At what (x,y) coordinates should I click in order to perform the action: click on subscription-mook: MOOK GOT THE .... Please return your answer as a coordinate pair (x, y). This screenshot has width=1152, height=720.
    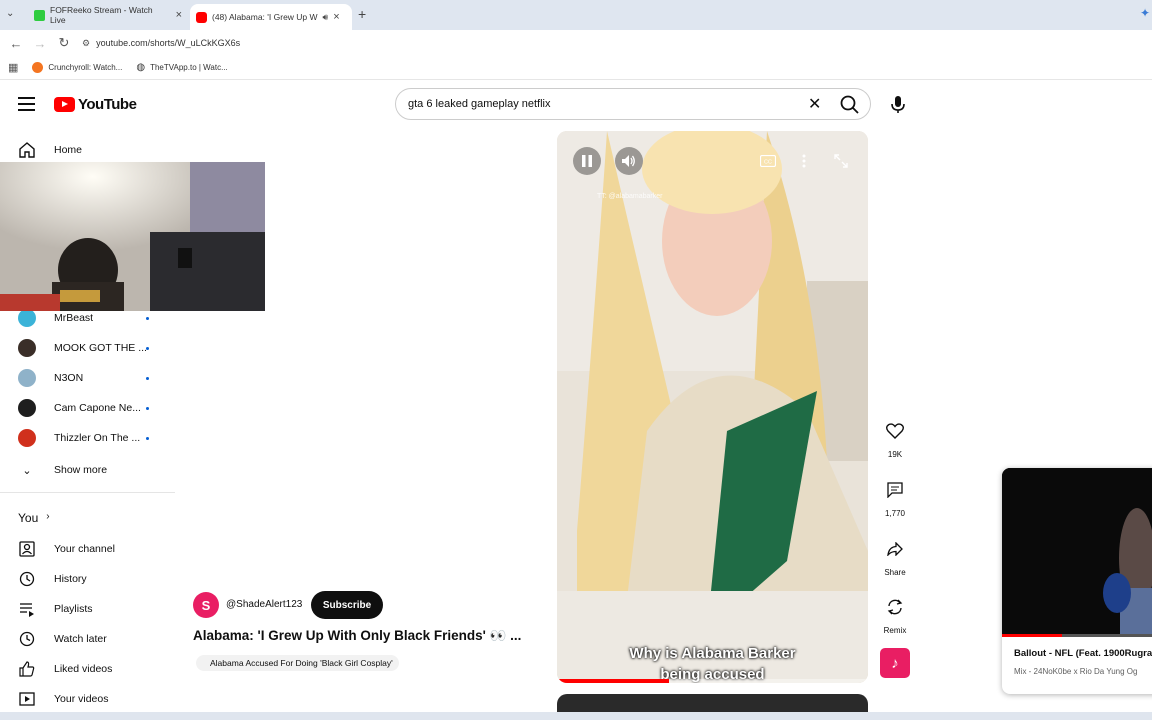
    Looking at the image, I should click on (88, 348).